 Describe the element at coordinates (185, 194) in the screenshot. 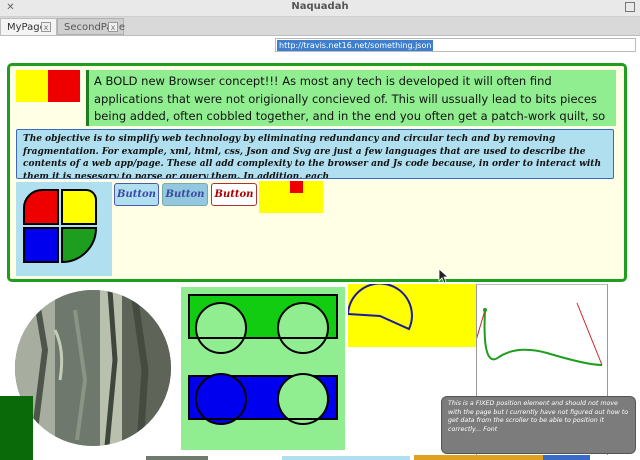

I see `button-2: Button` at that location.